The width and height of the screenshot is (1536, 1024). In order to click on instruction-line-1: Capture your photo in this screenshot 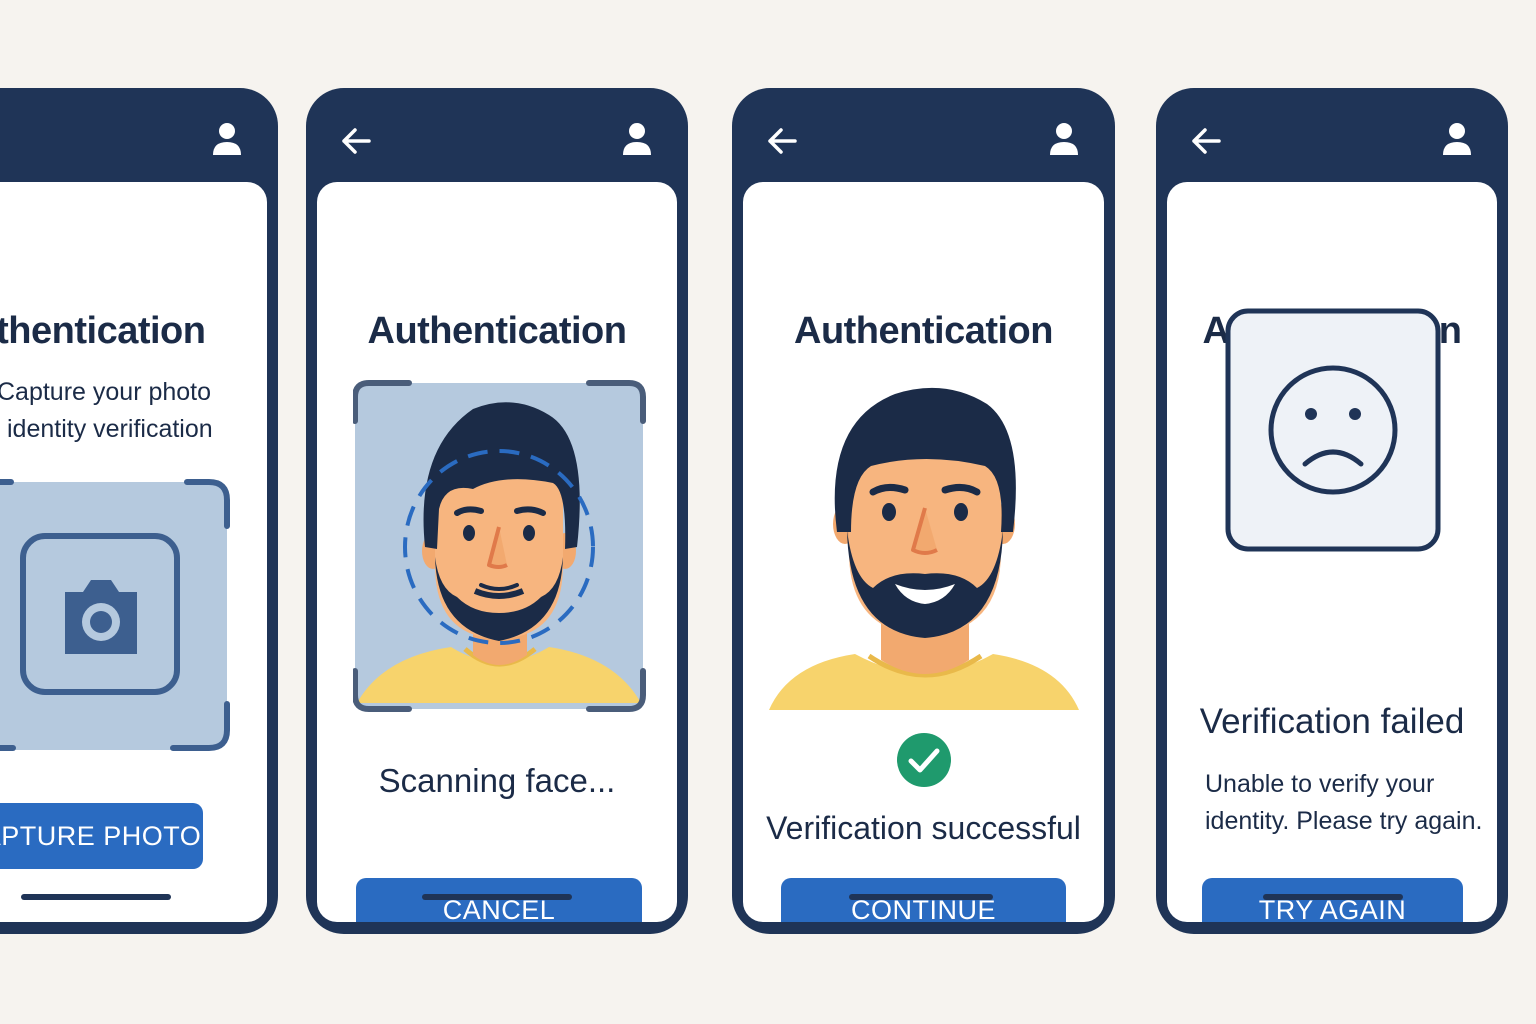, I will do `click(106, 392)`.